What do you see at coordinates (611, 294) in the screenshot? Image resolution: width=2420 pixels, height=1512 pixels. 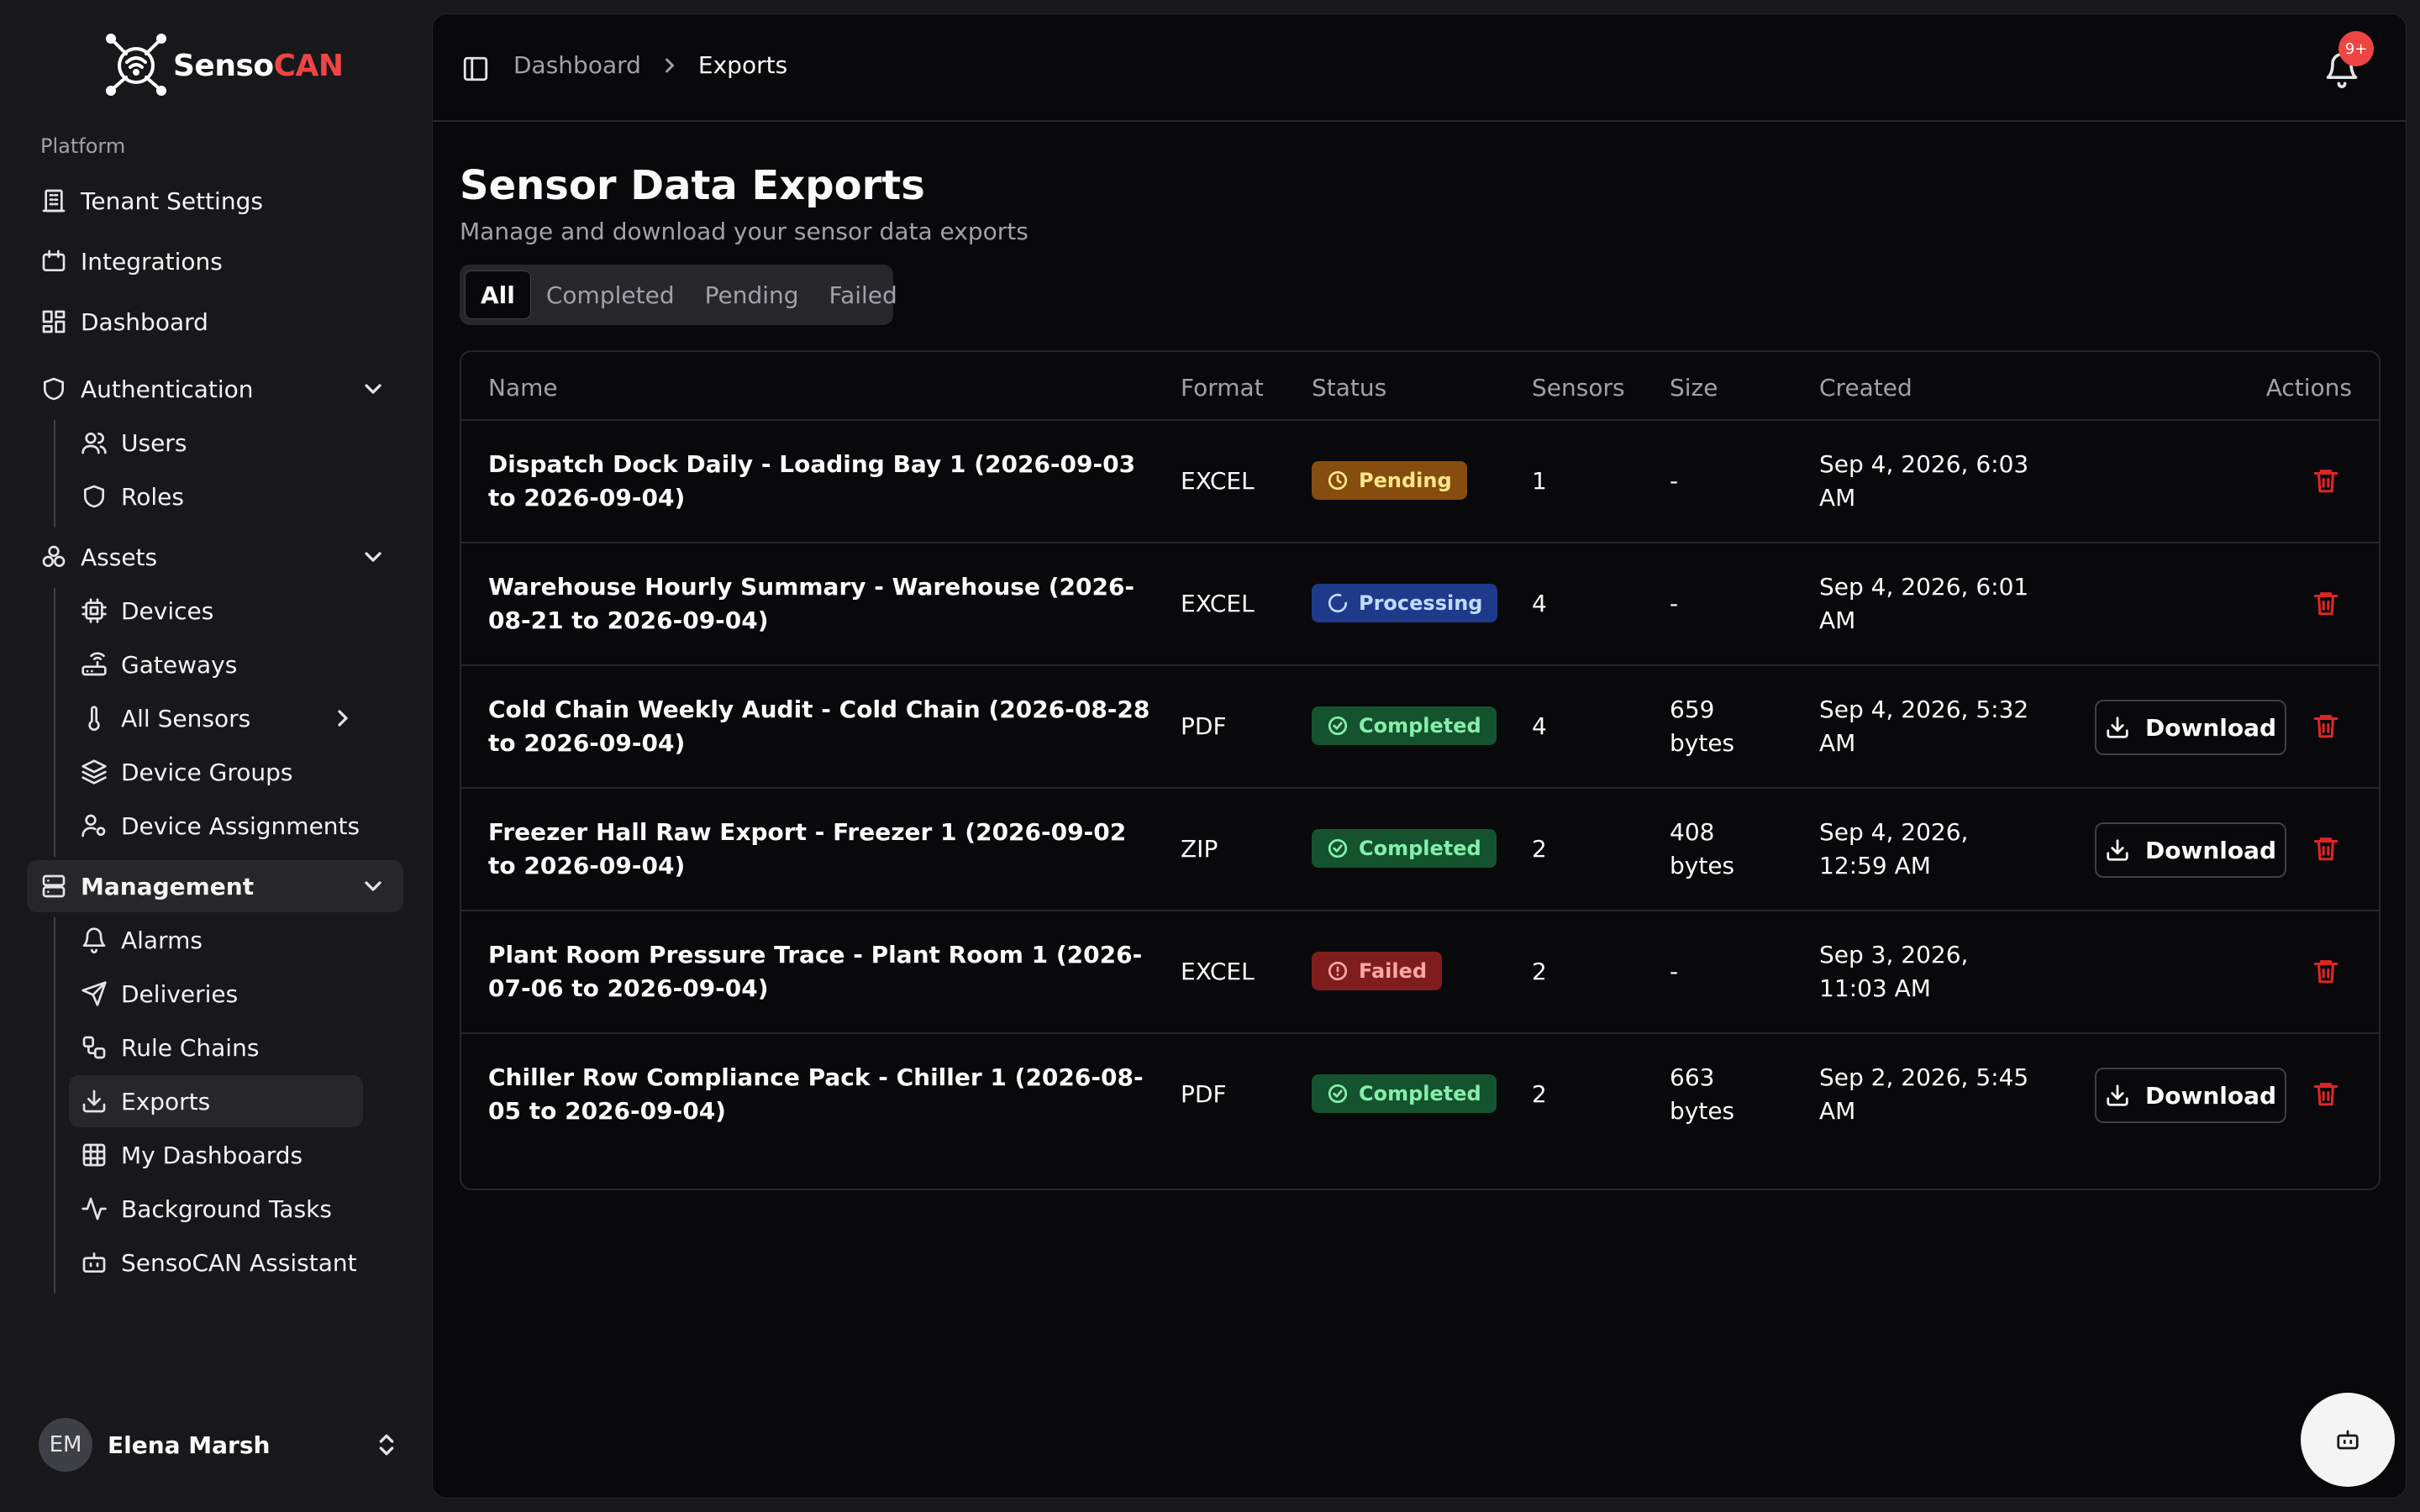 I see `tab-completed: Completed` at bounding box center [611, 294].